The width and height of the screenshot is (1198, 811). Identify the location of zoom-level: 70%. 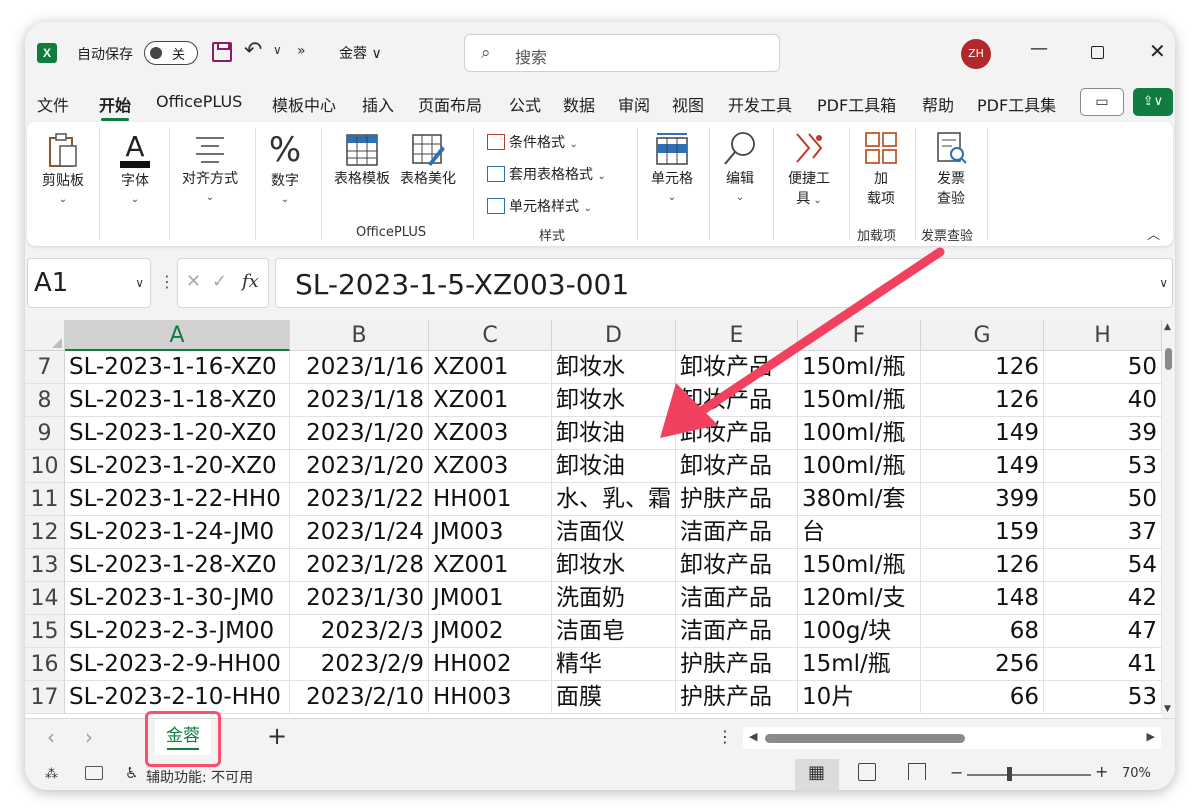
(1136, 773).